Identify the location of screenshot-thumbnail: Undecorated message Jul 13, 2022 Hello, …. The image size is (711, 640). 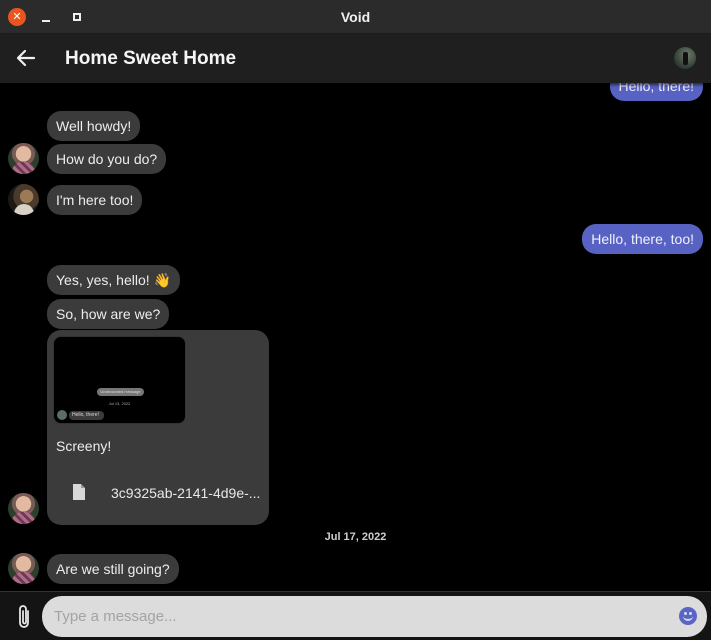
(119, 380).